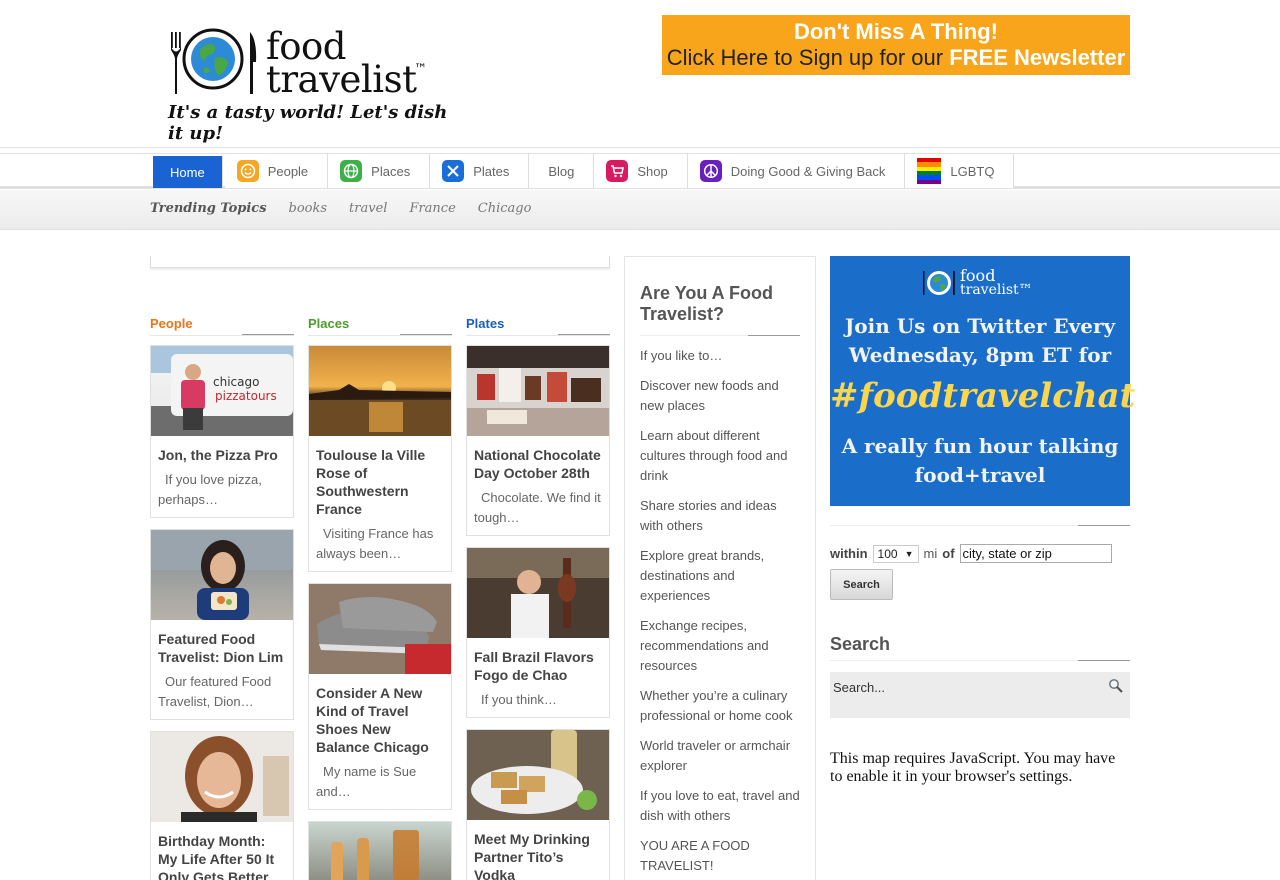 This screenshot has width=1280, height=880. I want to click on nav-blog: Blog, so click(562, 171).